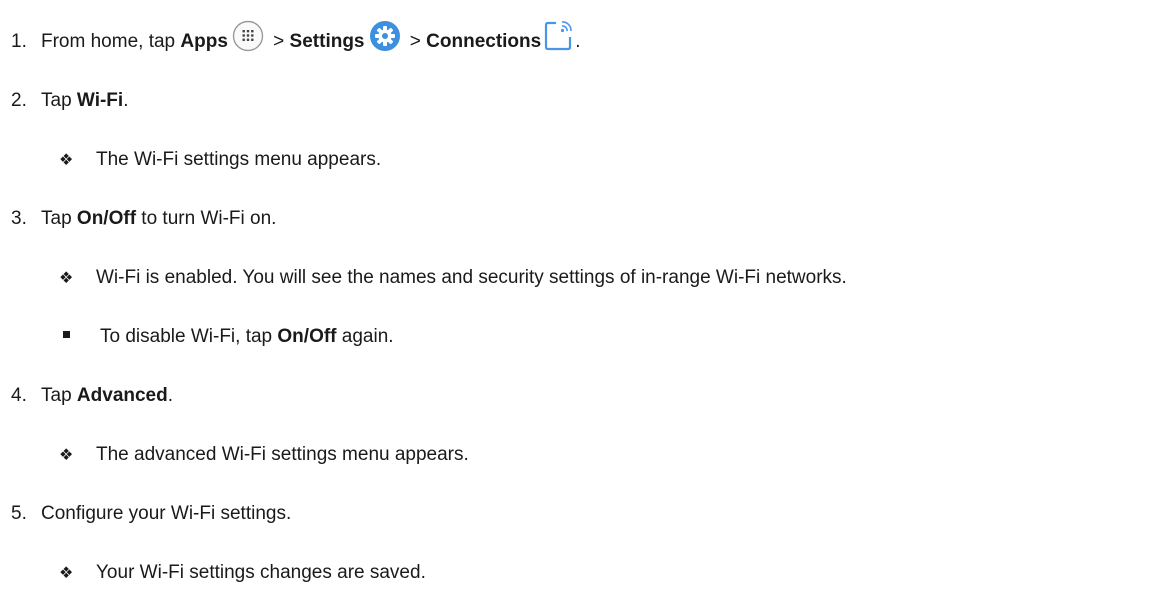  Describe the element at coordinates (261, 572) in the screenshot. I see `result-text: Your Wi-Fi settings changes are saved.` at that location.